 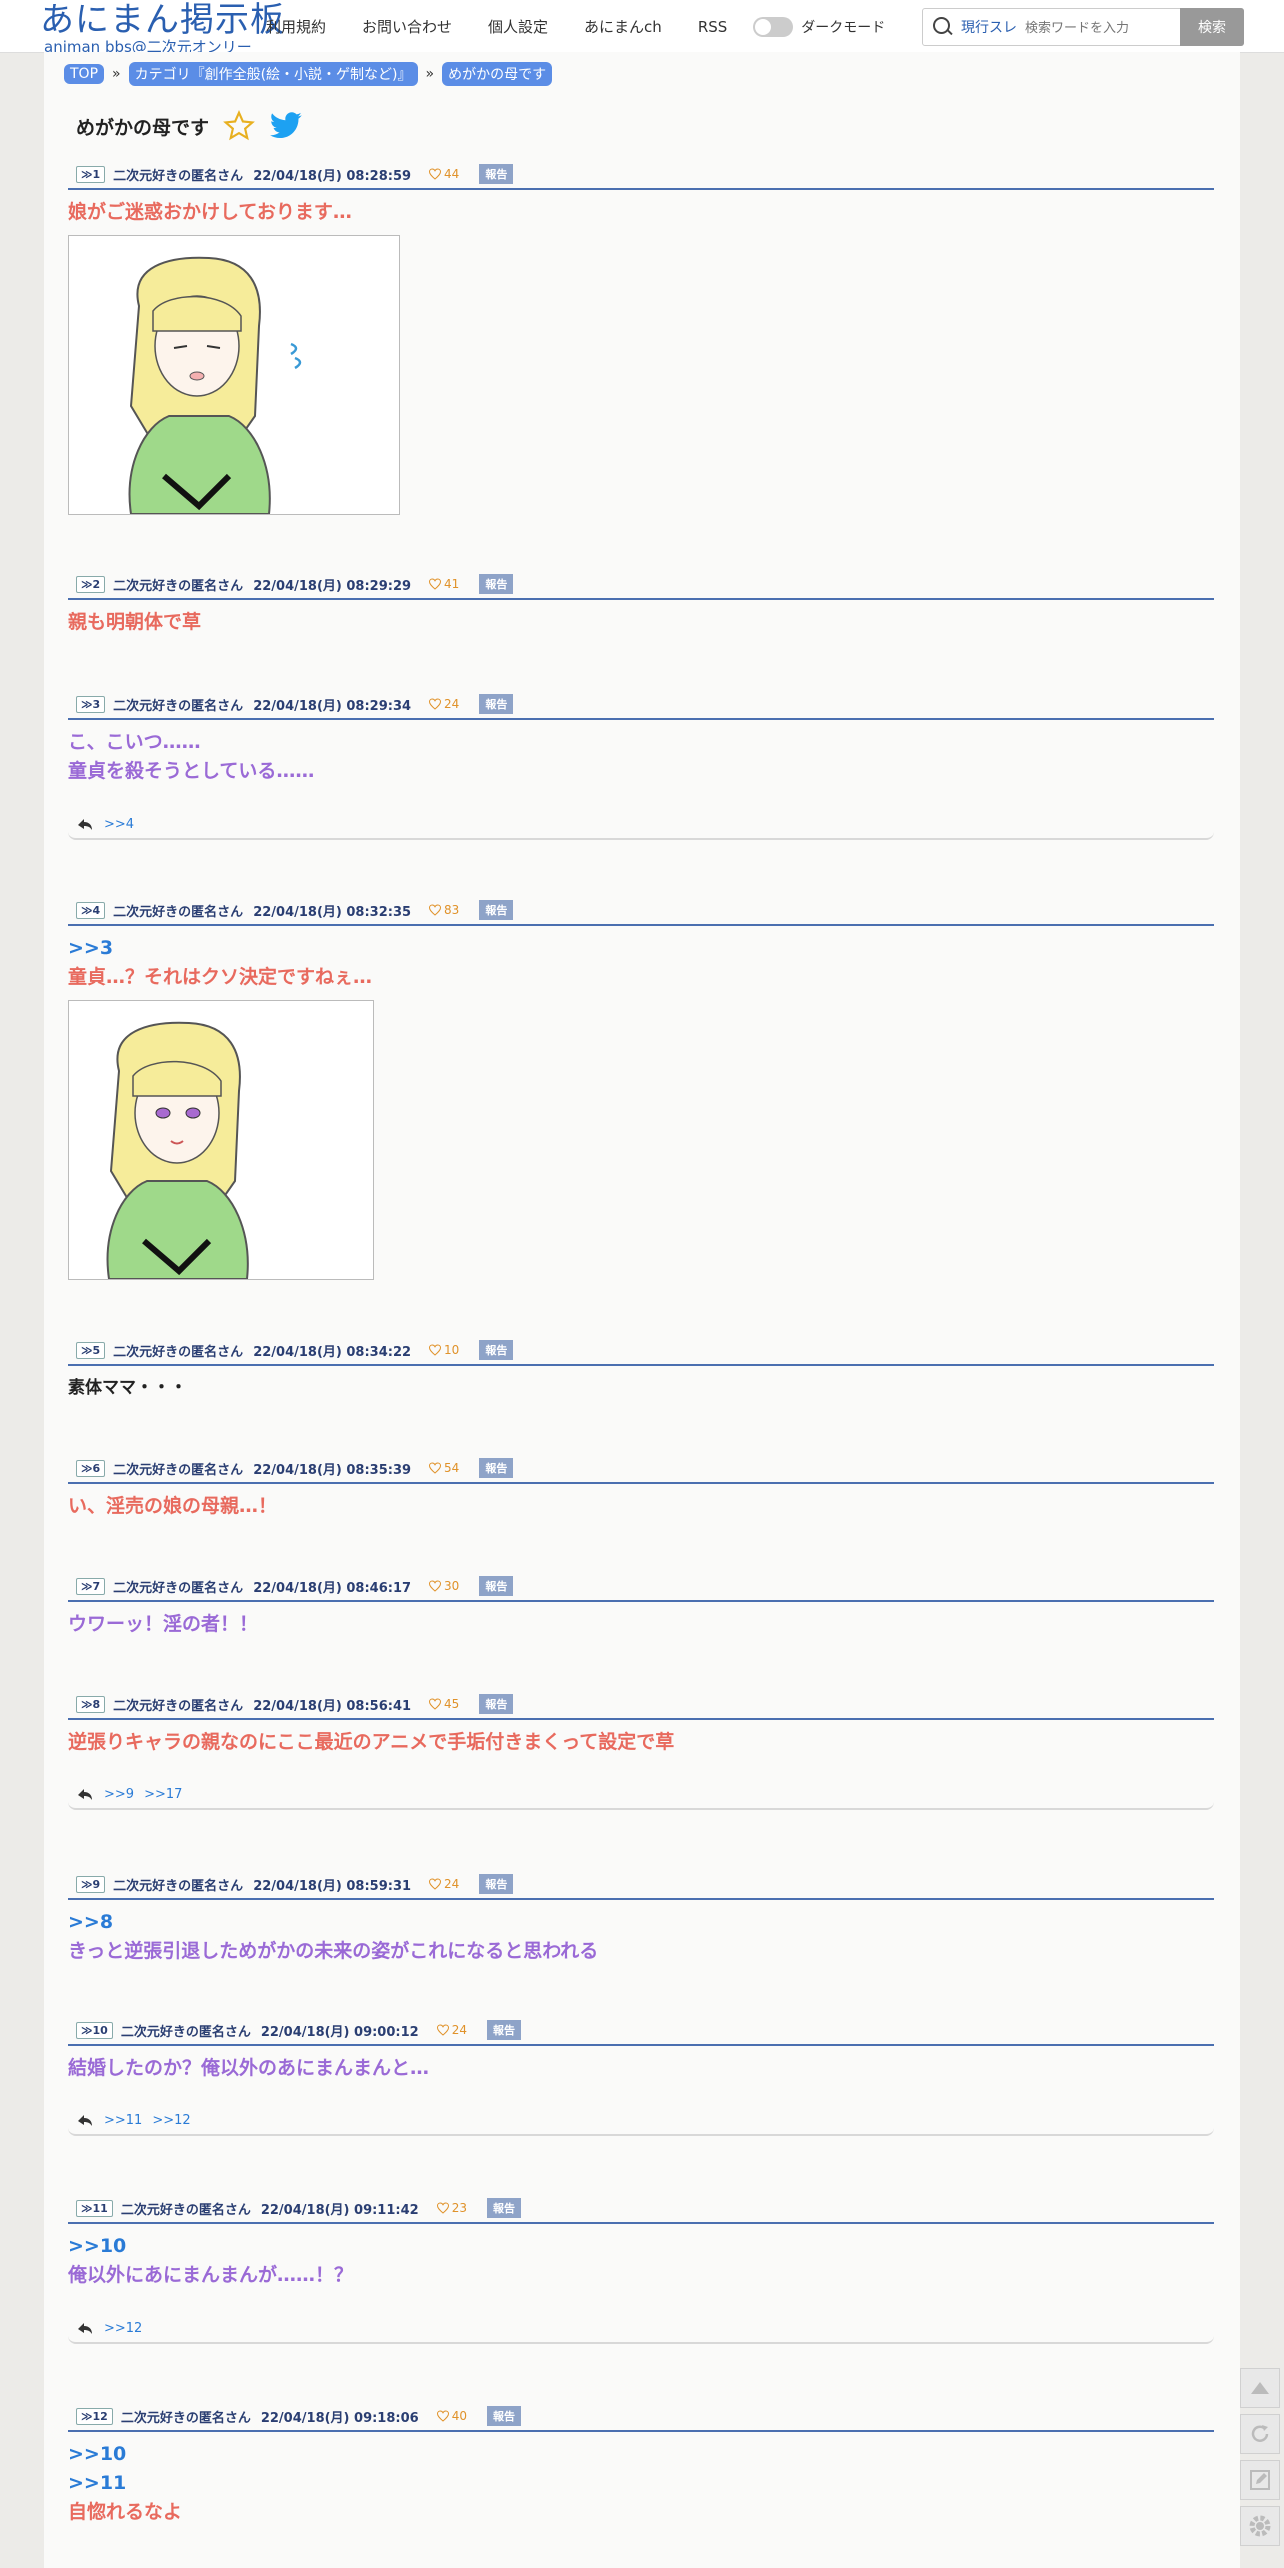 What do you see at coordinates (84, 74) in the screenshot?
I see `breadcrumb-top: TOP` at bounding box center [84, 74].